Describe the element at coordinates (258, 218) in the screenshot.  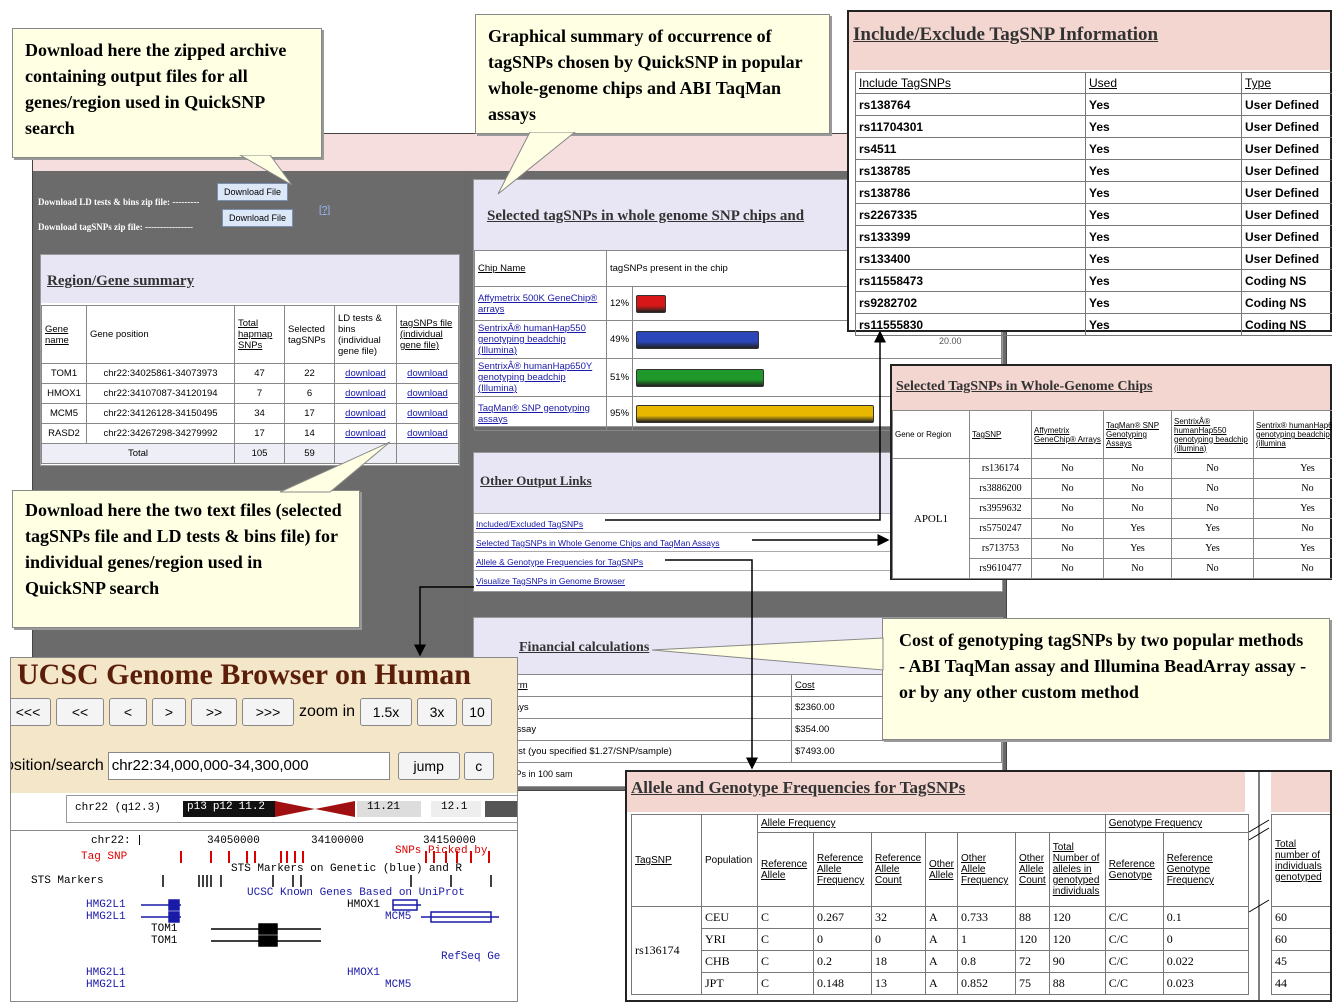
I see `download-tag-button: Download File` at that location.